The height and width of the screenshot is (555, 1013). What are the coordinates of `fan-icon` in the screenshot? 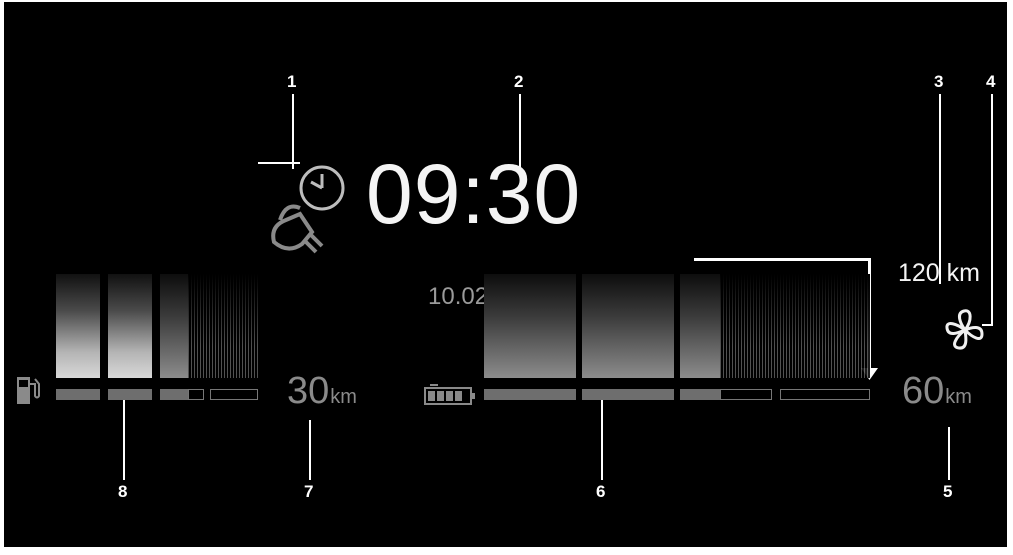 It's located at (964, 329).